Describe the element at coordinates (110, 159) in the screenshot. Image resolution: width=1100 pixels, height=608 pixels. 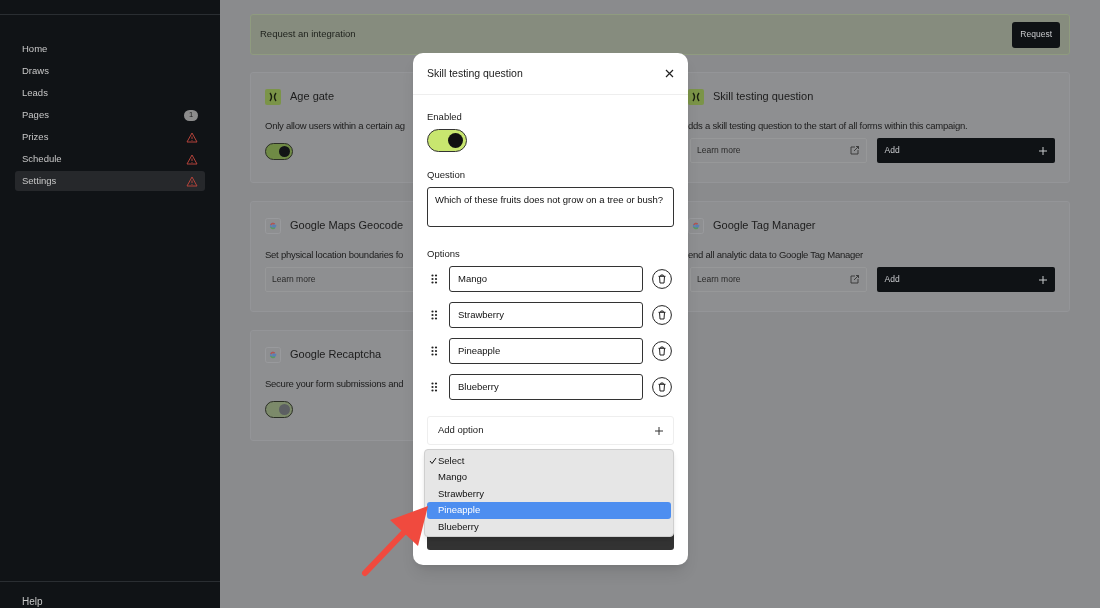
I see `sidebar-item: Schedule` at that location.